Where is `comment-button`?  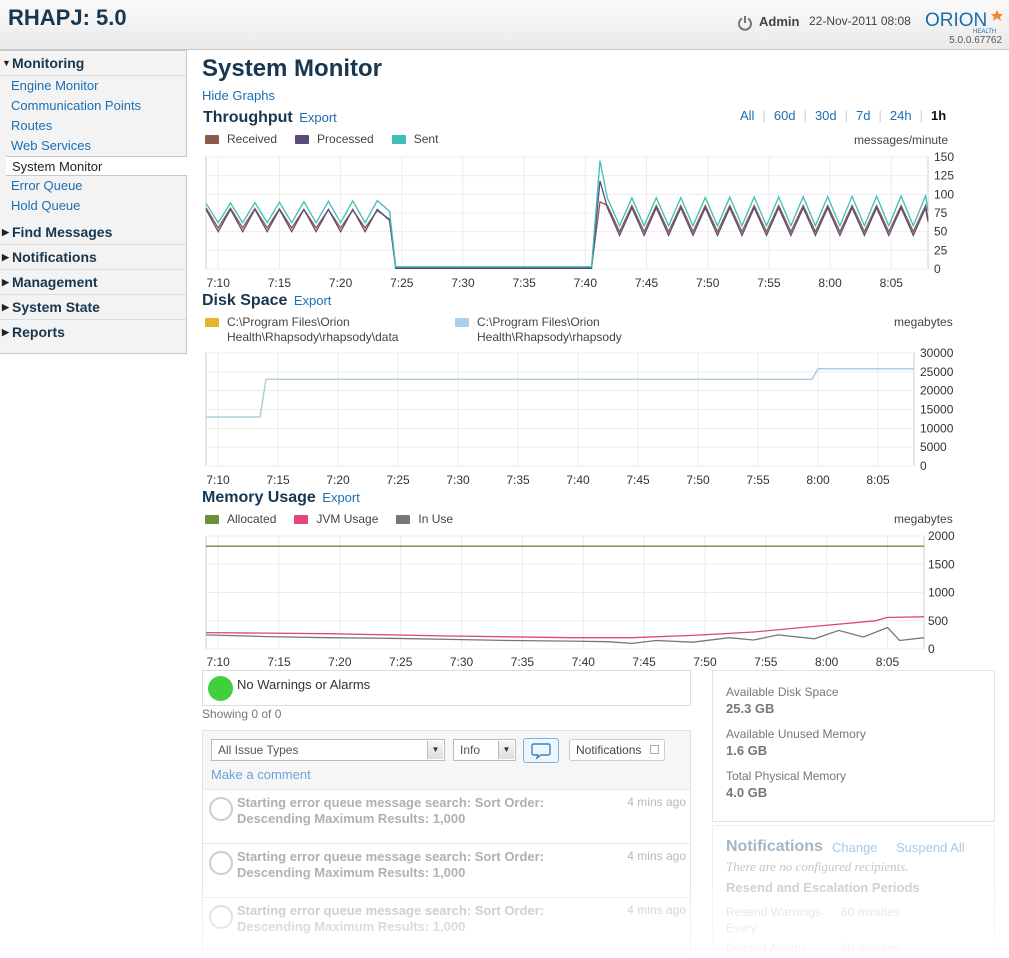
comment-button is located at coordinates (541, 750).